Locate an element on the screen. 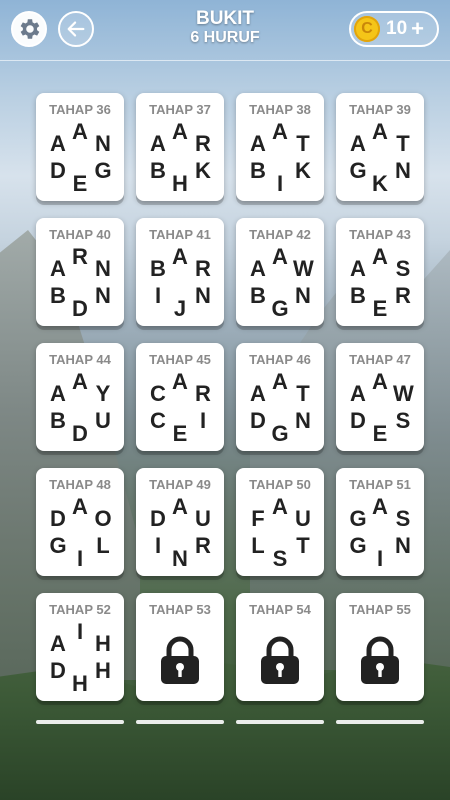 The image size is (450, 800). level-card: TAHAP 46 A A T D N G is located at coordinates (280, 397).